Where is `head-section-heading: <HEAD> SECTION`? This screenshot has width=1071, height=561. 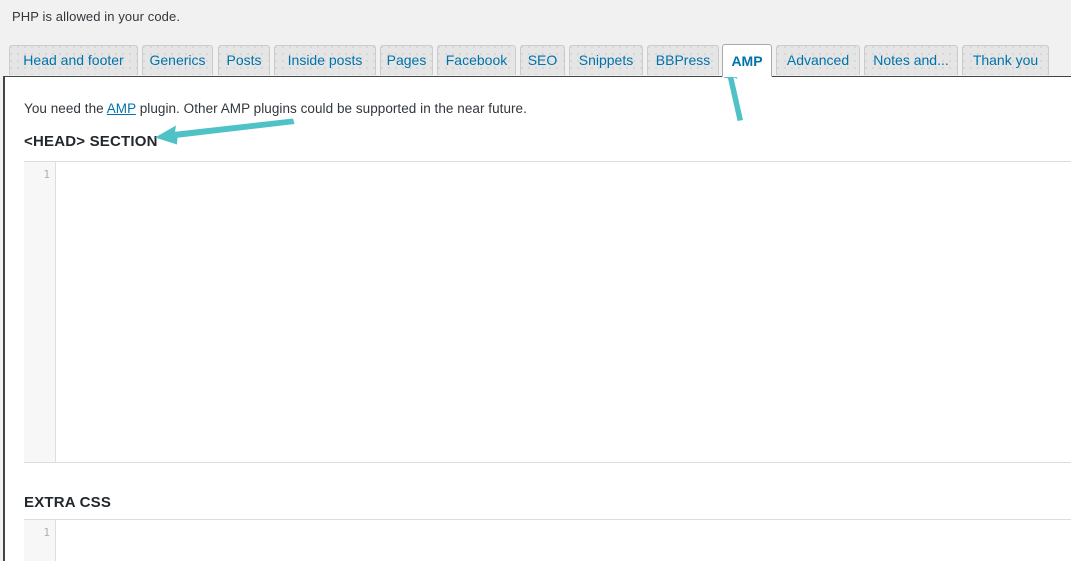 head-section-heading: <HEAD> SECTION is located at coordinates (91, 141).